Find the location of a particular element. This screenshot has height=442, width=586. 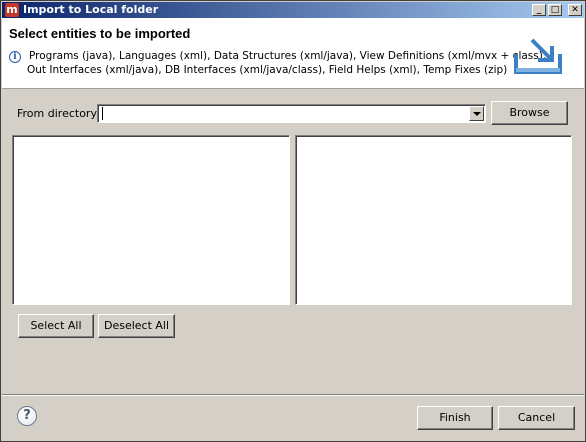

text-caret is located at coordinates (102, 113).